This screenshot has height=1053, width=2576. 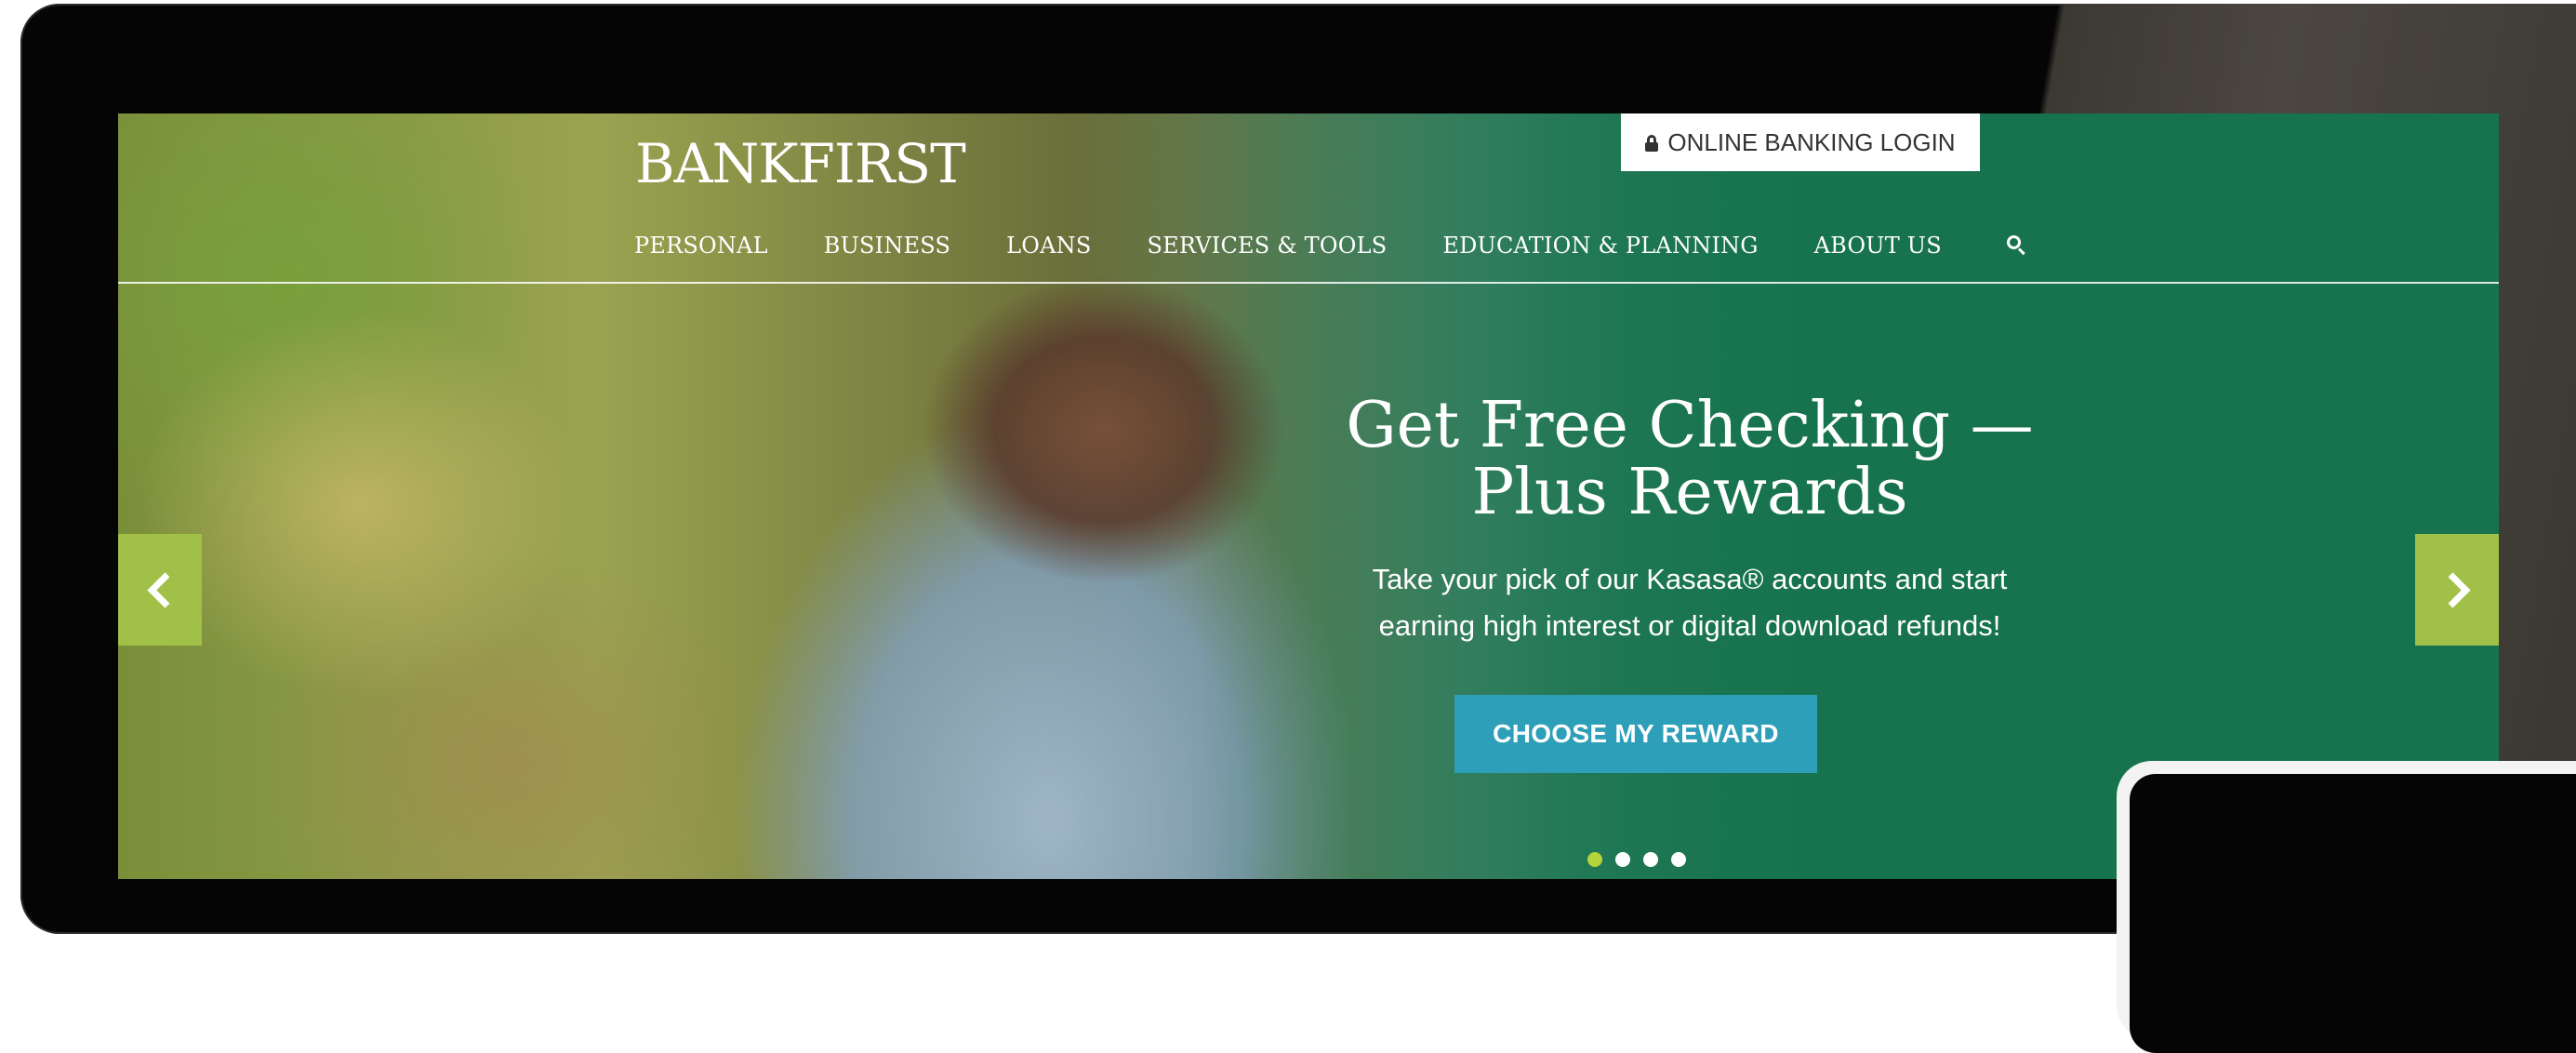 I want to click on carousel-dots, so click(x=1636, y=859).